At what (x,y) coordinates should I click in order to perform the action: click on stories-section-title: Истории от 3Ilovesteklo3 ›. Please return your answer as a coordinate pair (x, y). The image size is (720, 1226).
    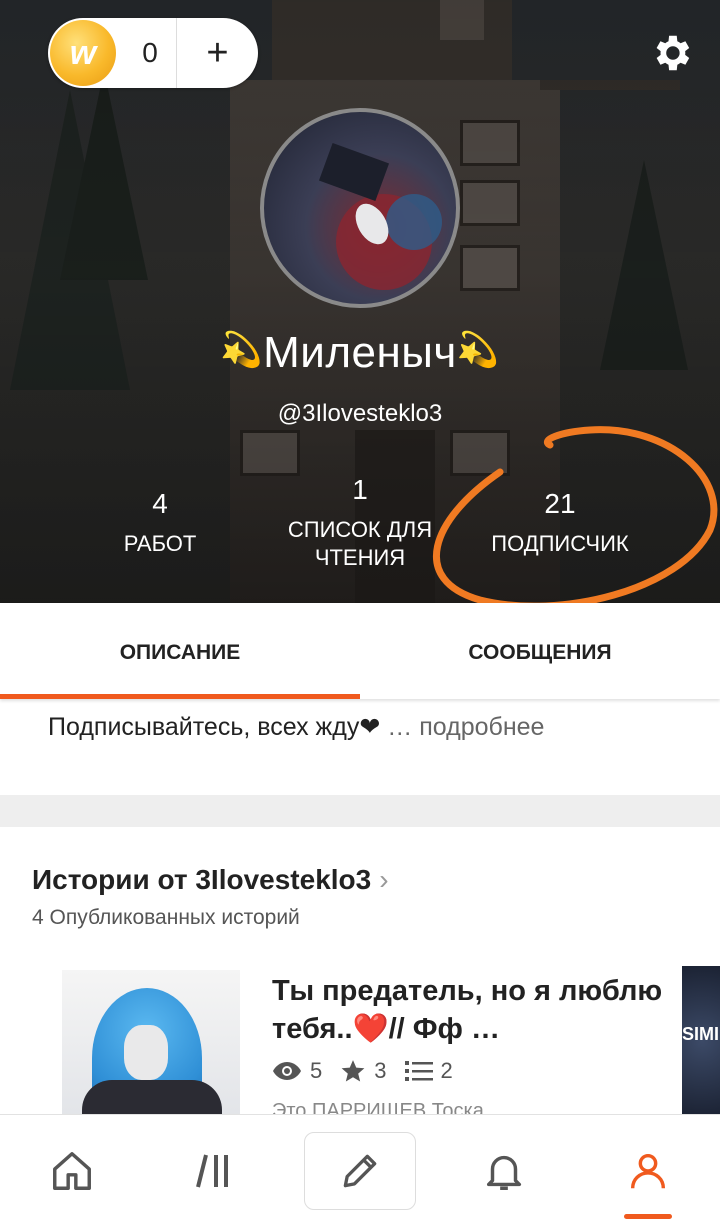
    Looking at the image, I should click on (210, 880).